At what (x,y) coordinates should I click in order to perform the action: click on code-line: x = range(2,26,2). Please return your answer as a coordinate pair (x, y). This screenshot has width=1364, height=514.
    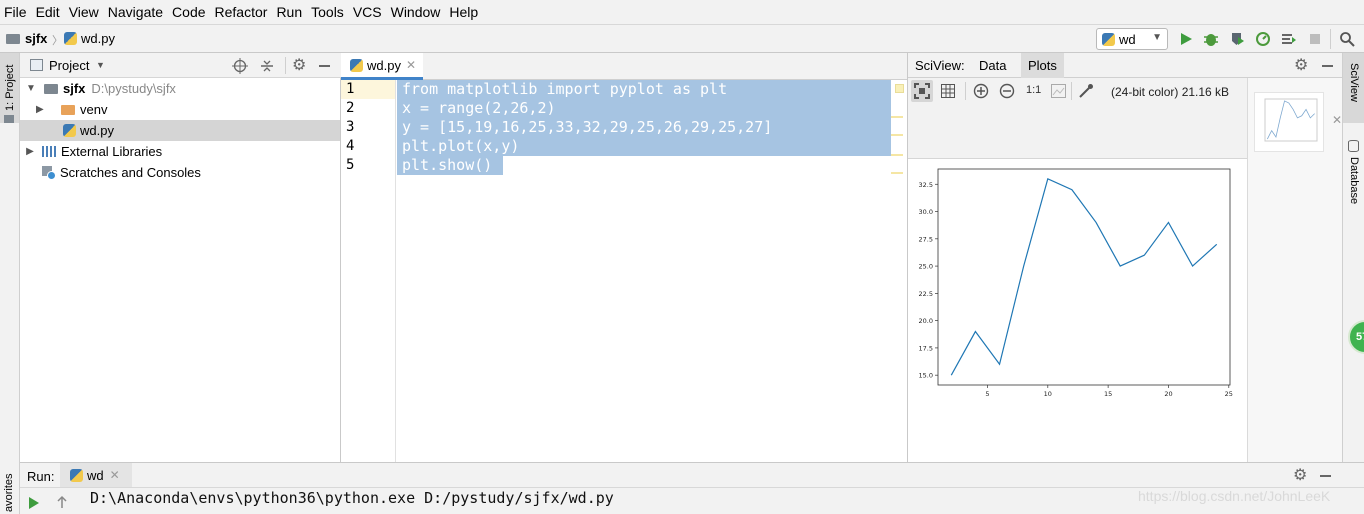
    Looking at the image, I should click on (479, 108).